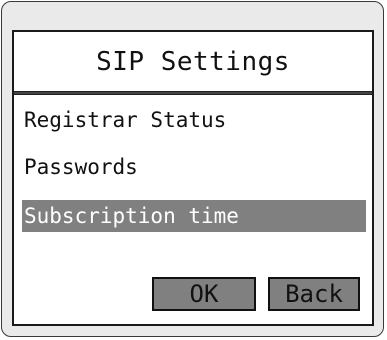  Describe the element at coordinates (193, 93) in the screenshot. I see `title-divider` at that location.